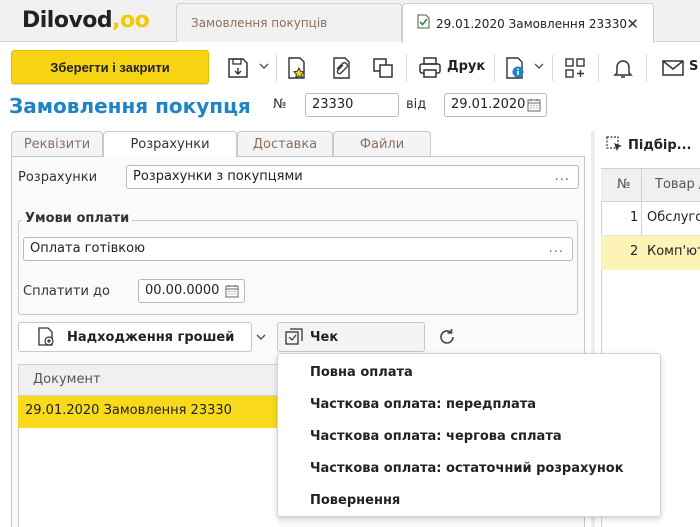 The width and height of the screenshot is (700, 527). I want to click on refresh-icon, so click(447, 337).